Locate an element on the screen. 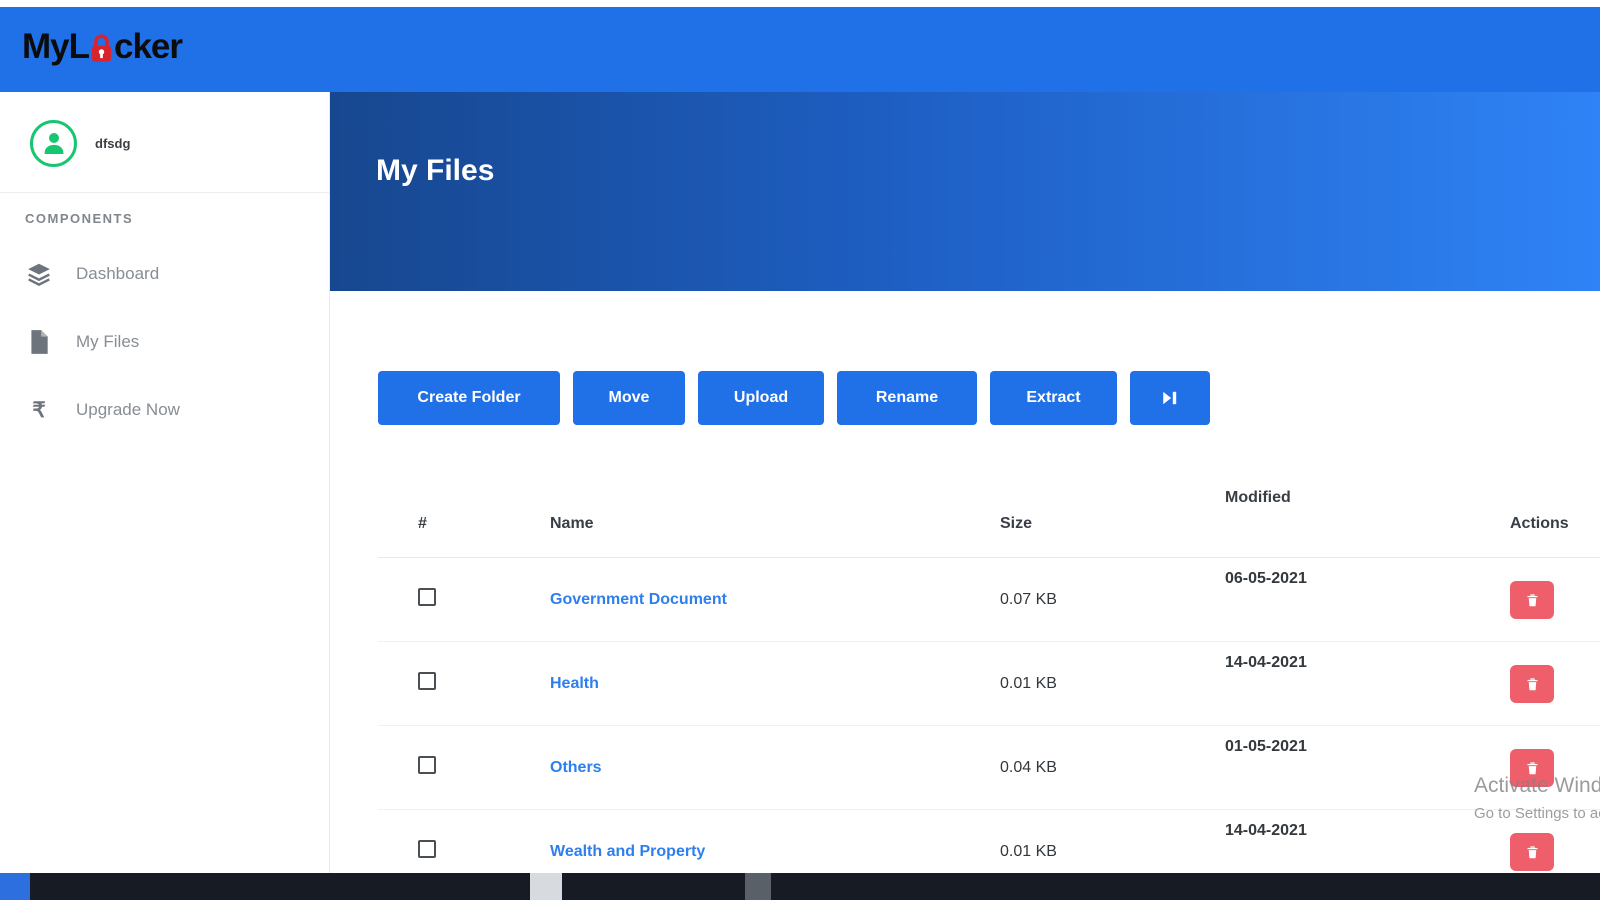 Image resolution: width=1600 pixels, height=900 pixels. skip-forward-icon is located at coordinates (1170, 398).